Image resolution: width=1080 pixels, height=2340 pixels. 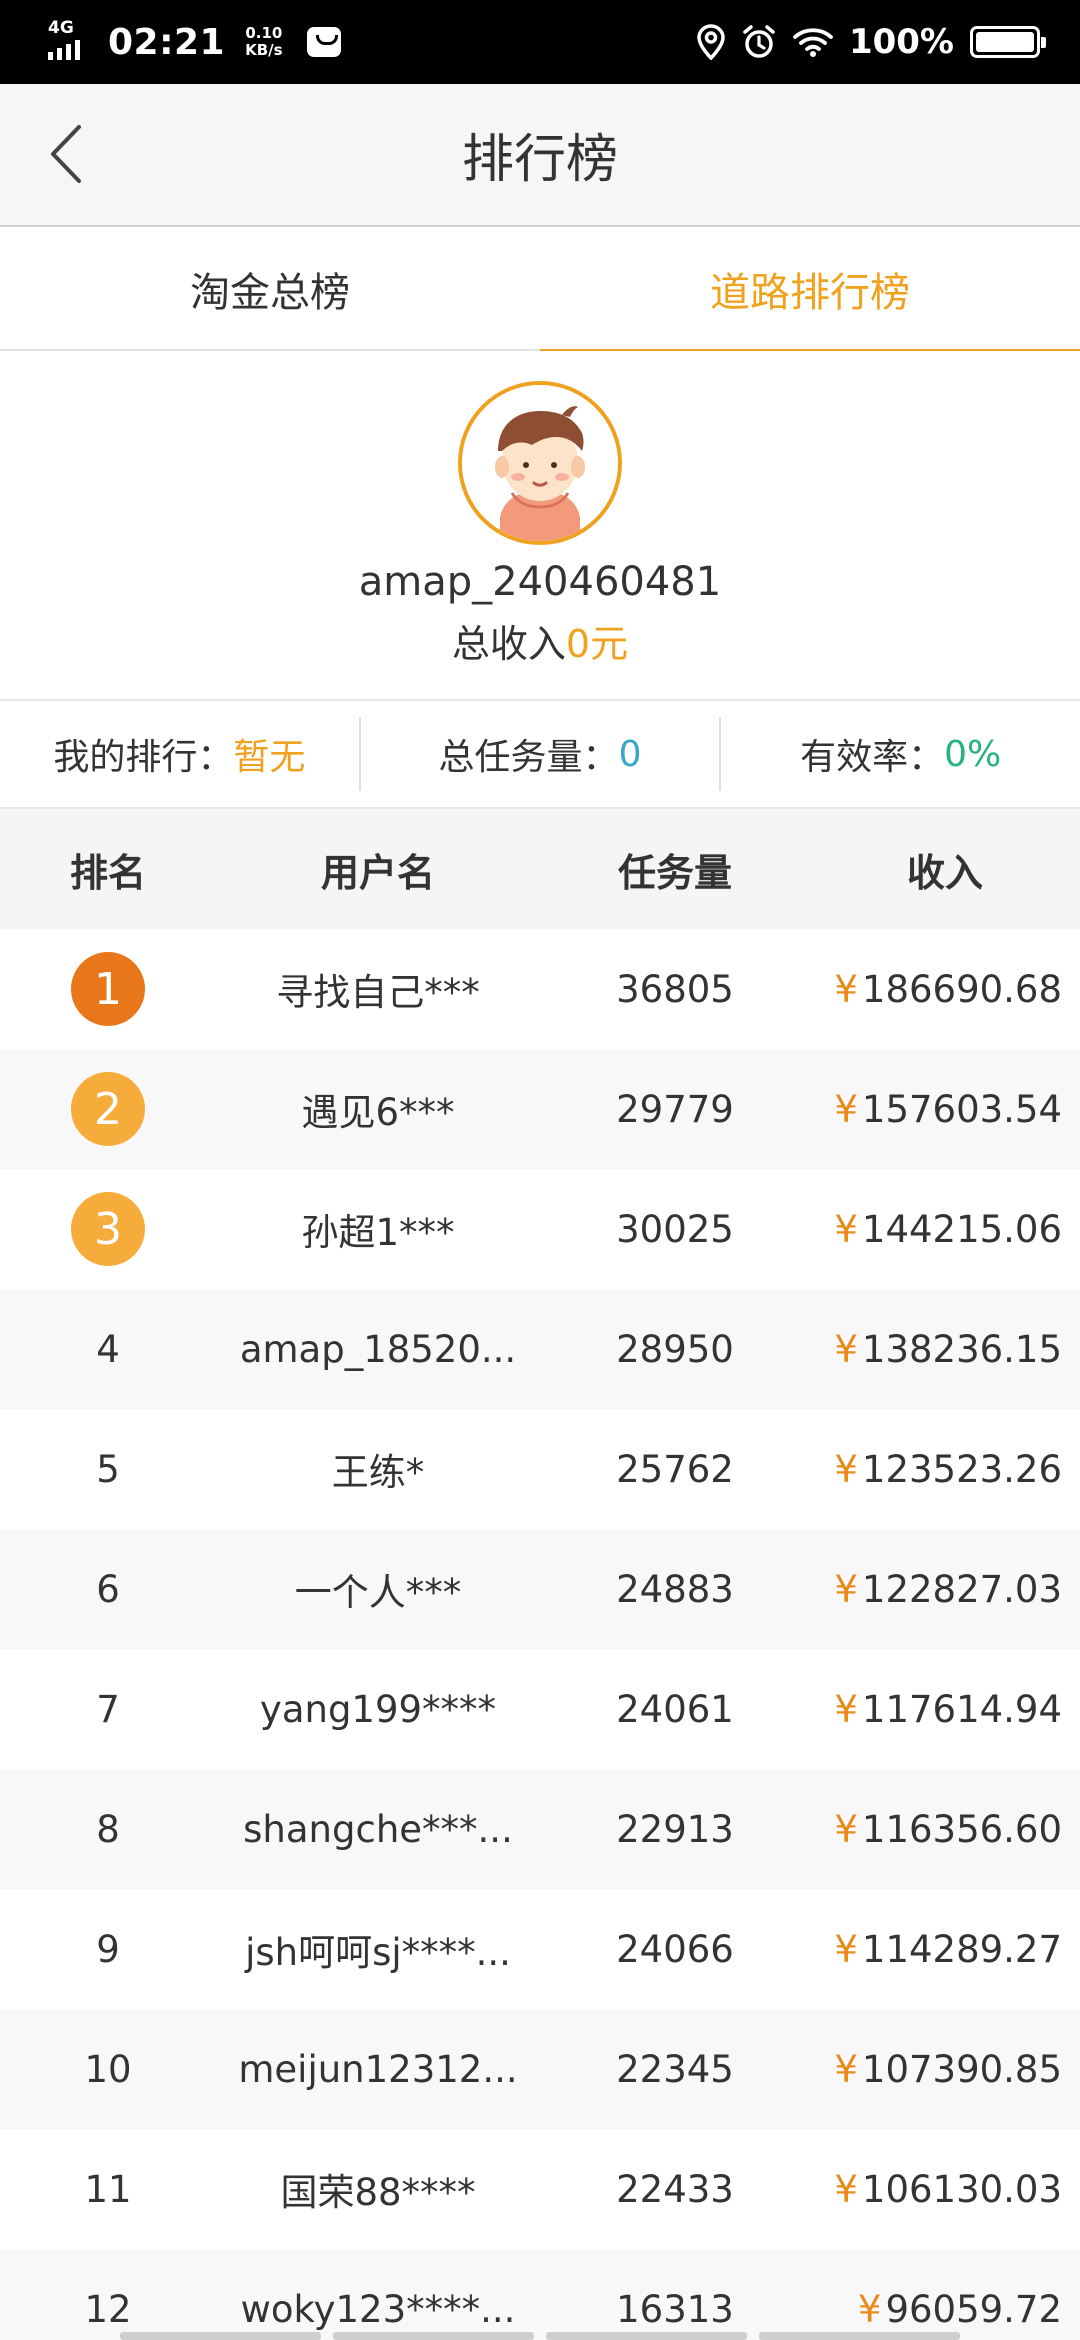 What do you see at coordinates (675, 1949) in the screenshot?
I see `tasks-cell: 24066` at bounding box center [675, 1949].